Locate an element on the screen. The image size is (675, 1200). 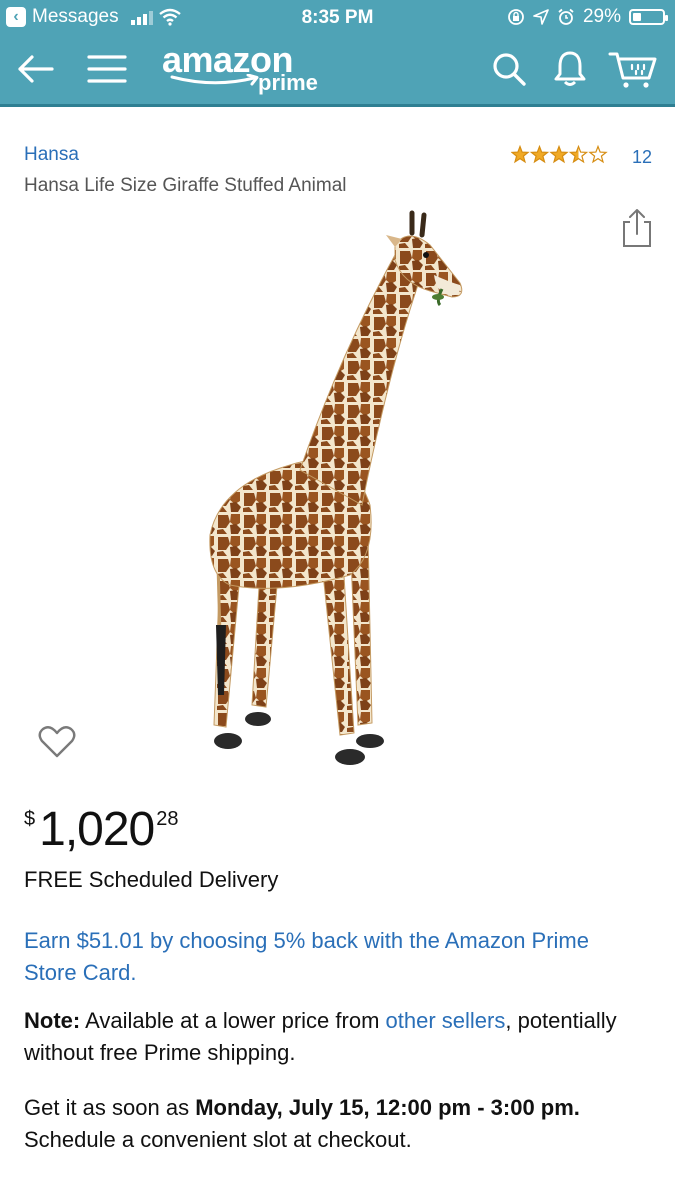
rating-stars-icon is located at coordinates (559, 154).